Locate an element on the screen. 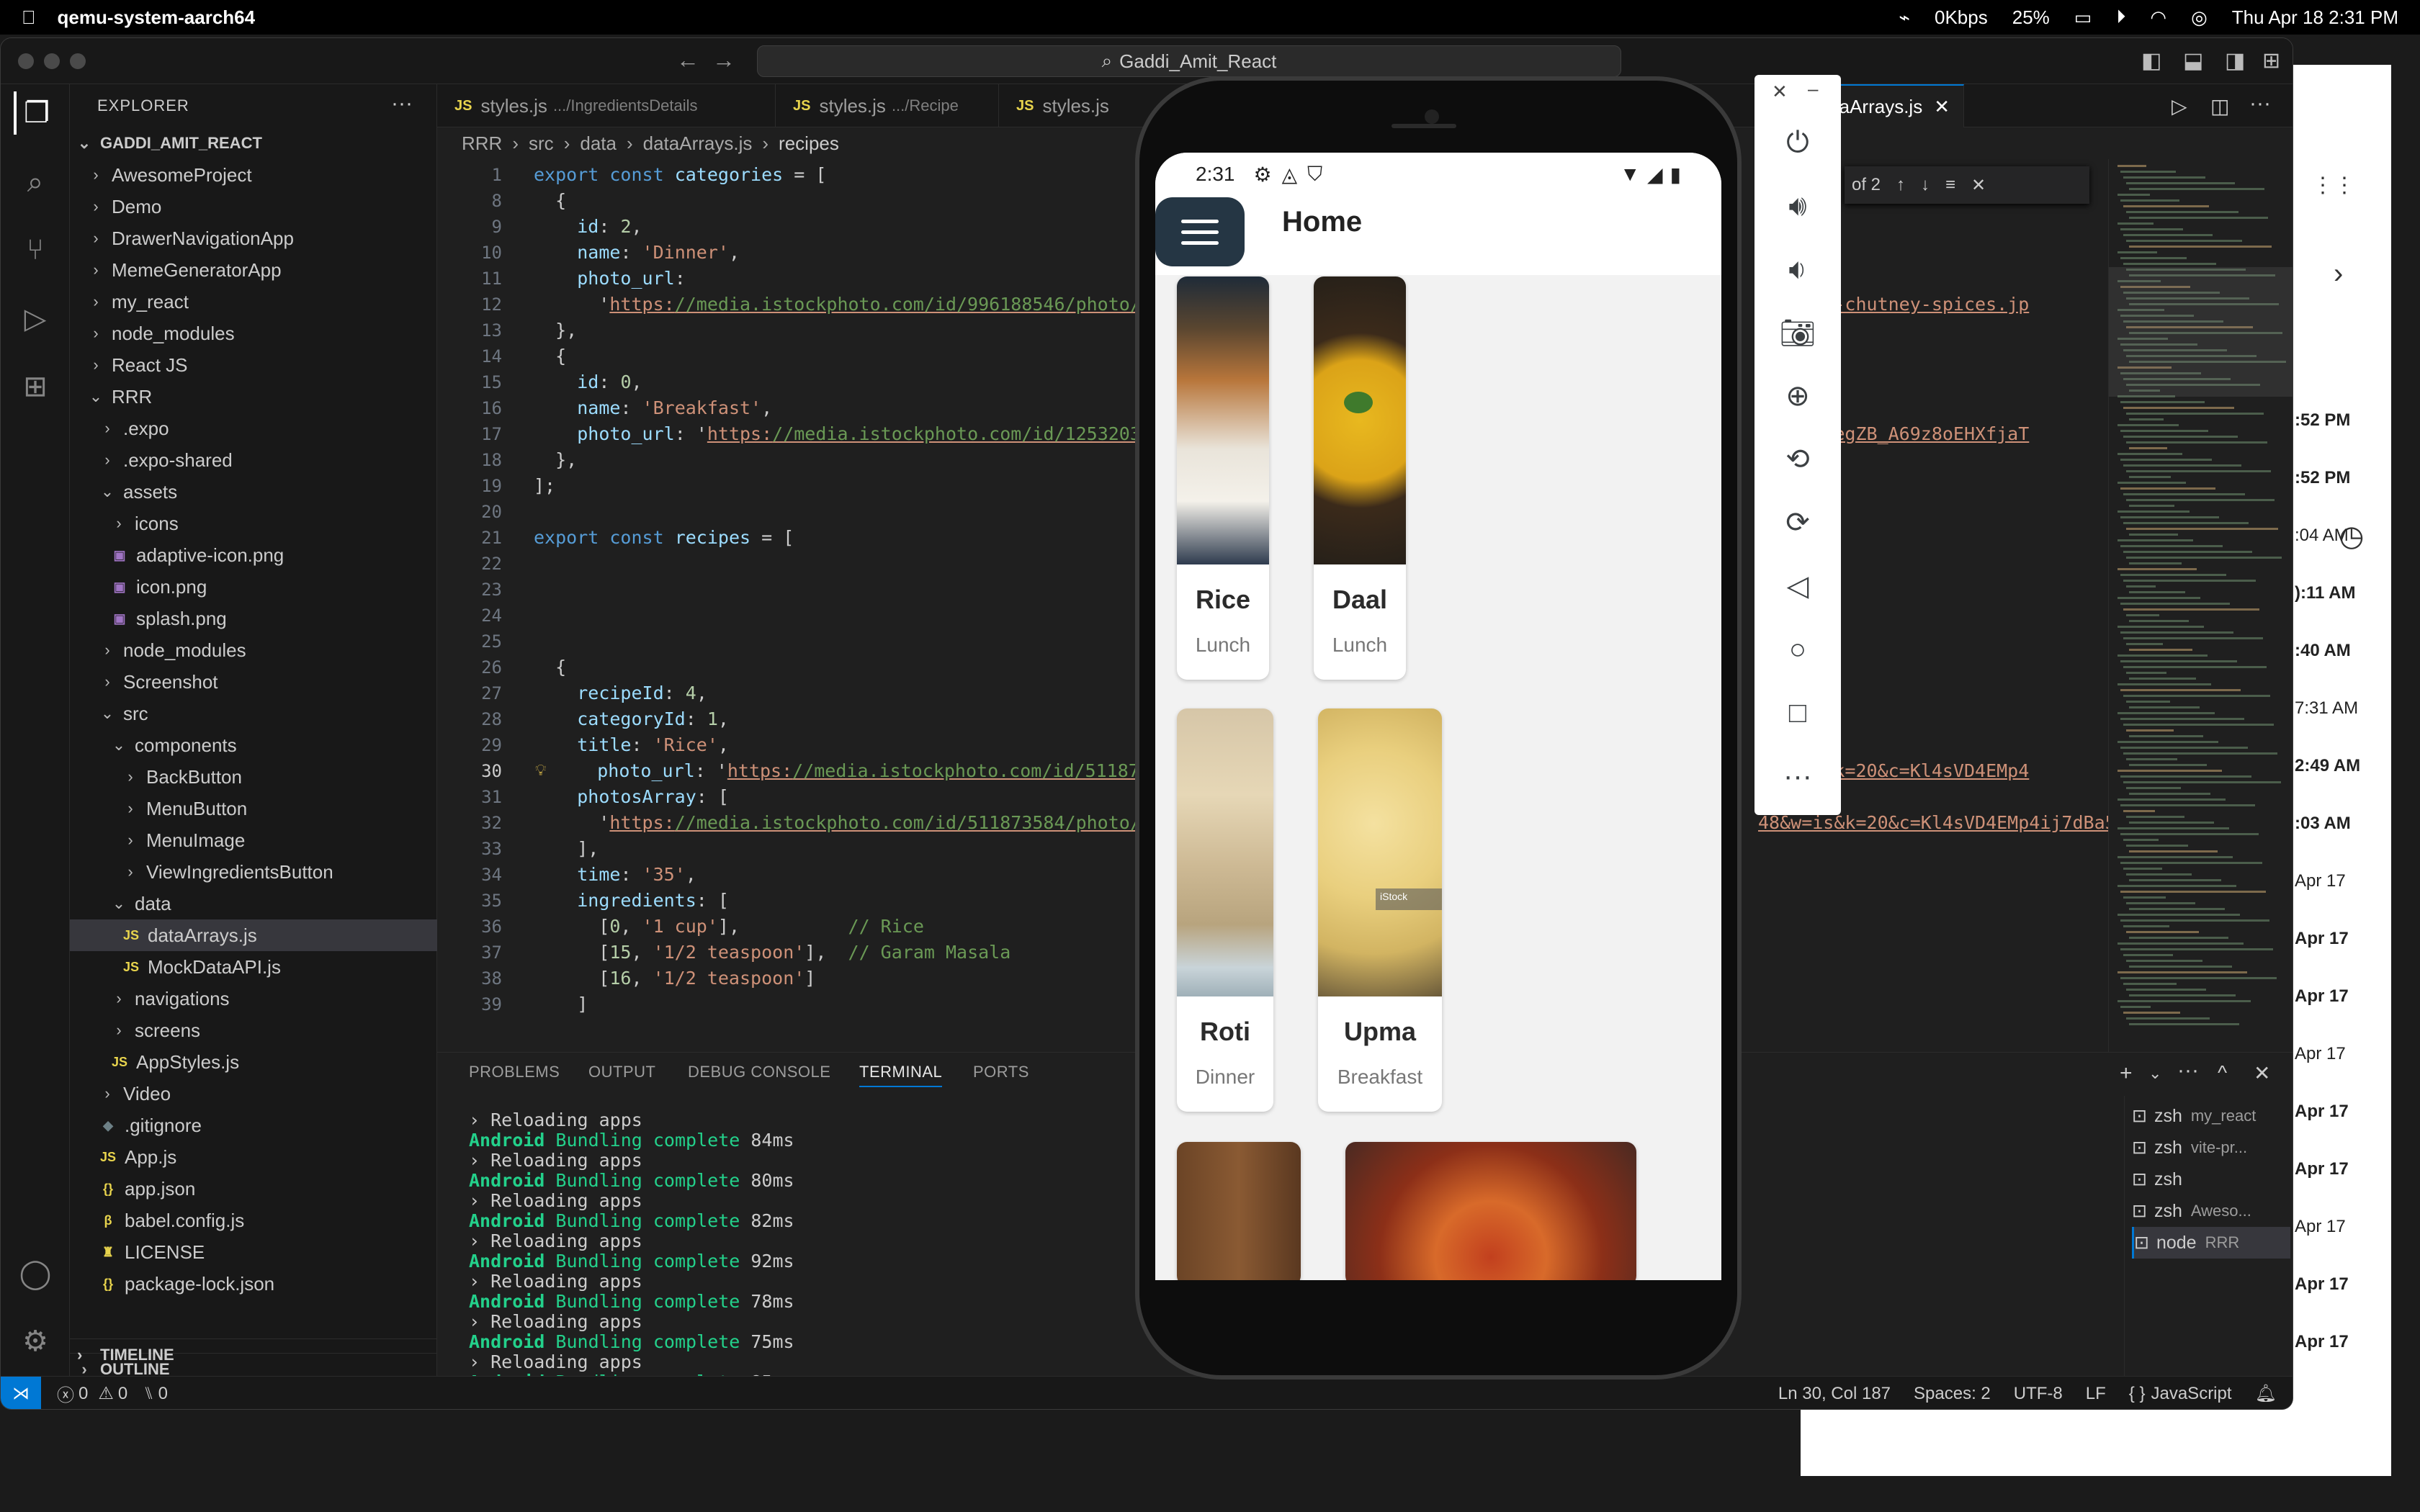 This screenshot has height=1512, width=2420. control-center-icon: ◎ is located at coordinates (2199, 17).